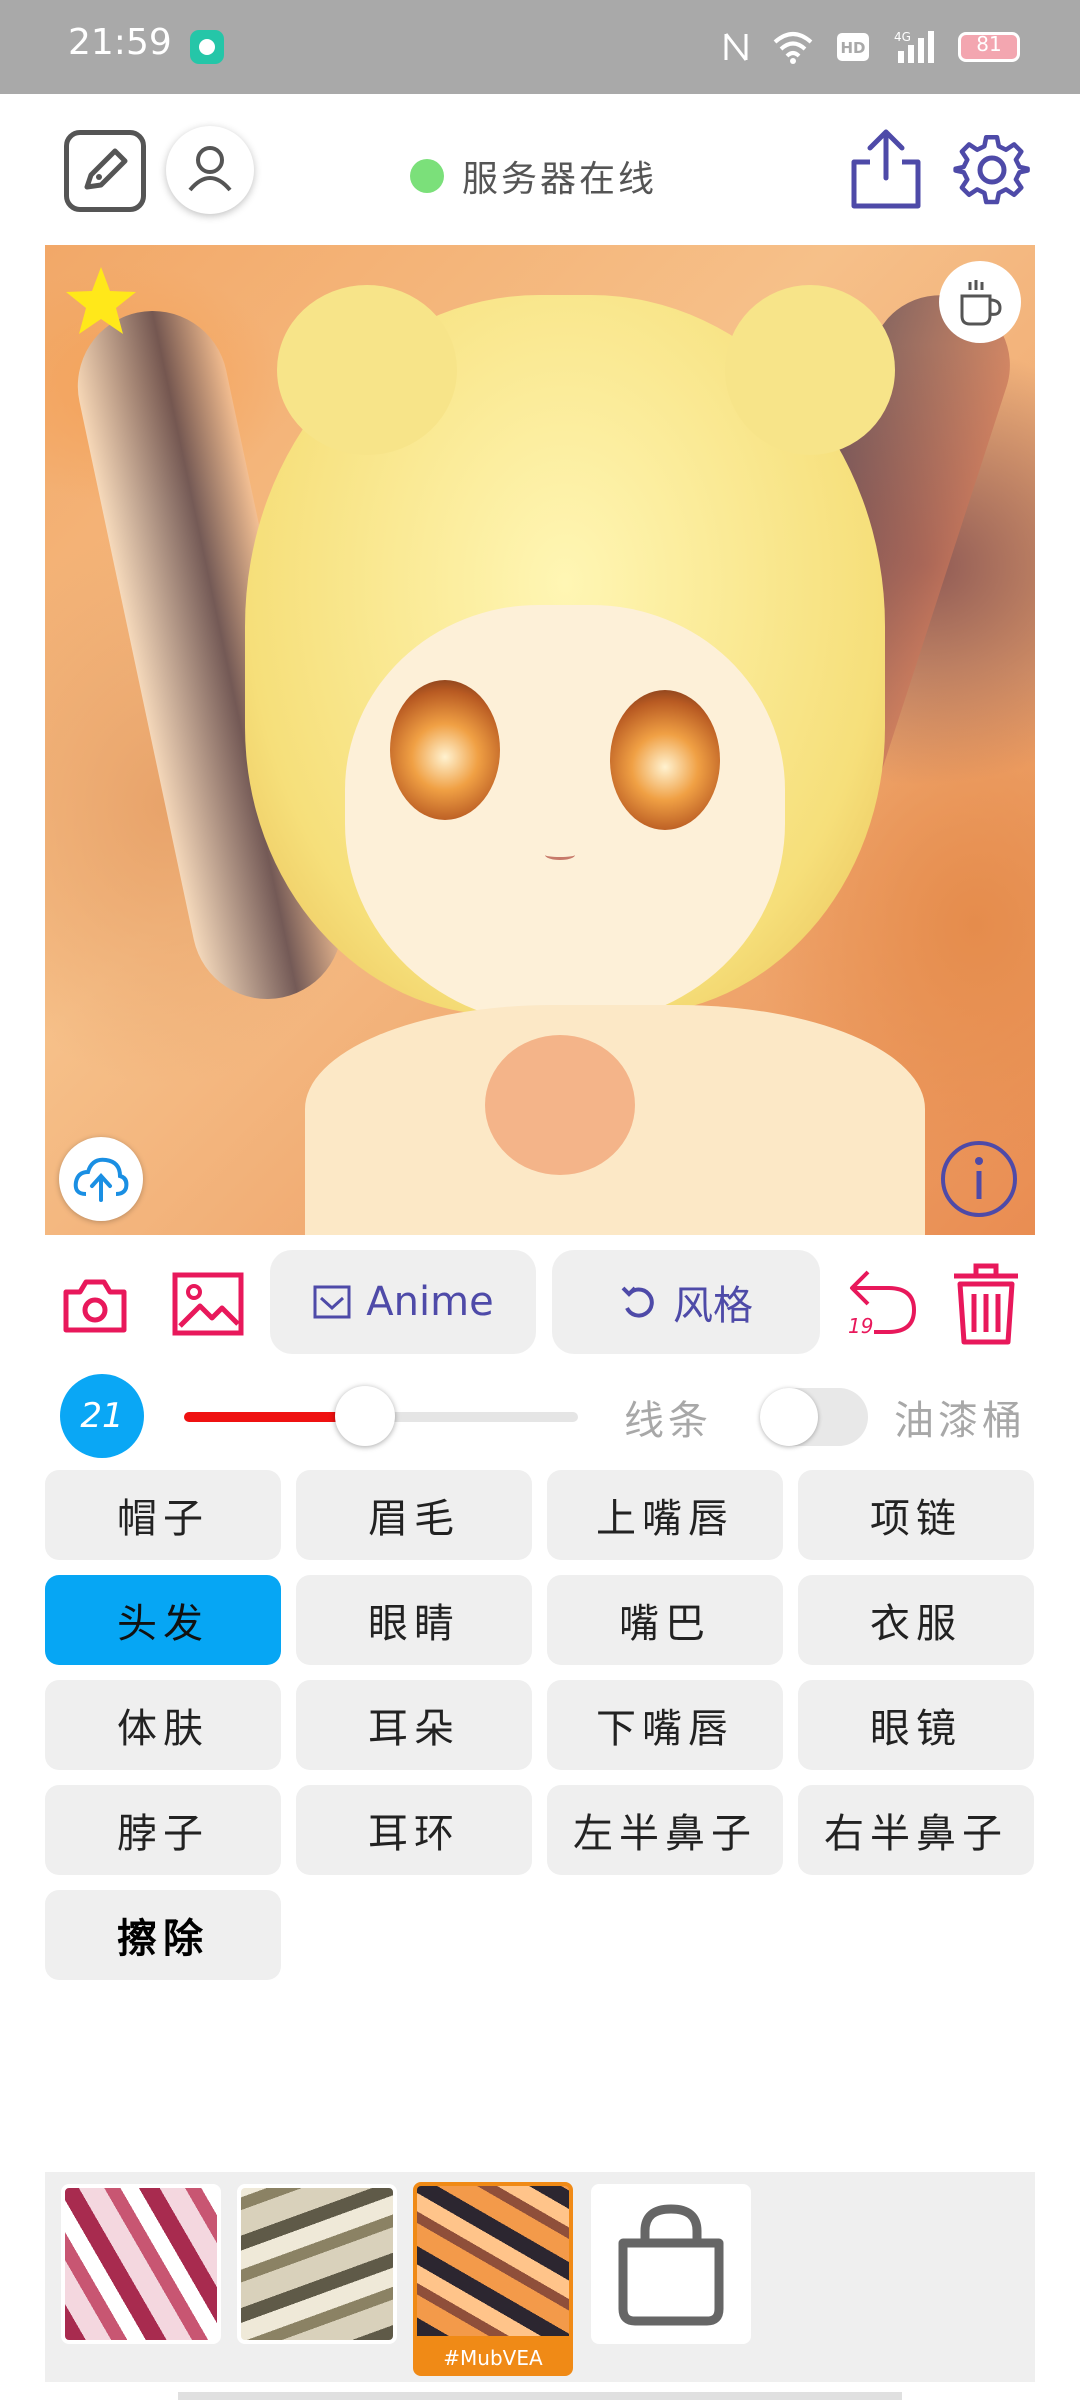 This screenshot has width=1080, height=2400. What do you see at coordinates (208, 1304) in the screenshot?
I see `image-icon` at bounding box center [208, 1304].